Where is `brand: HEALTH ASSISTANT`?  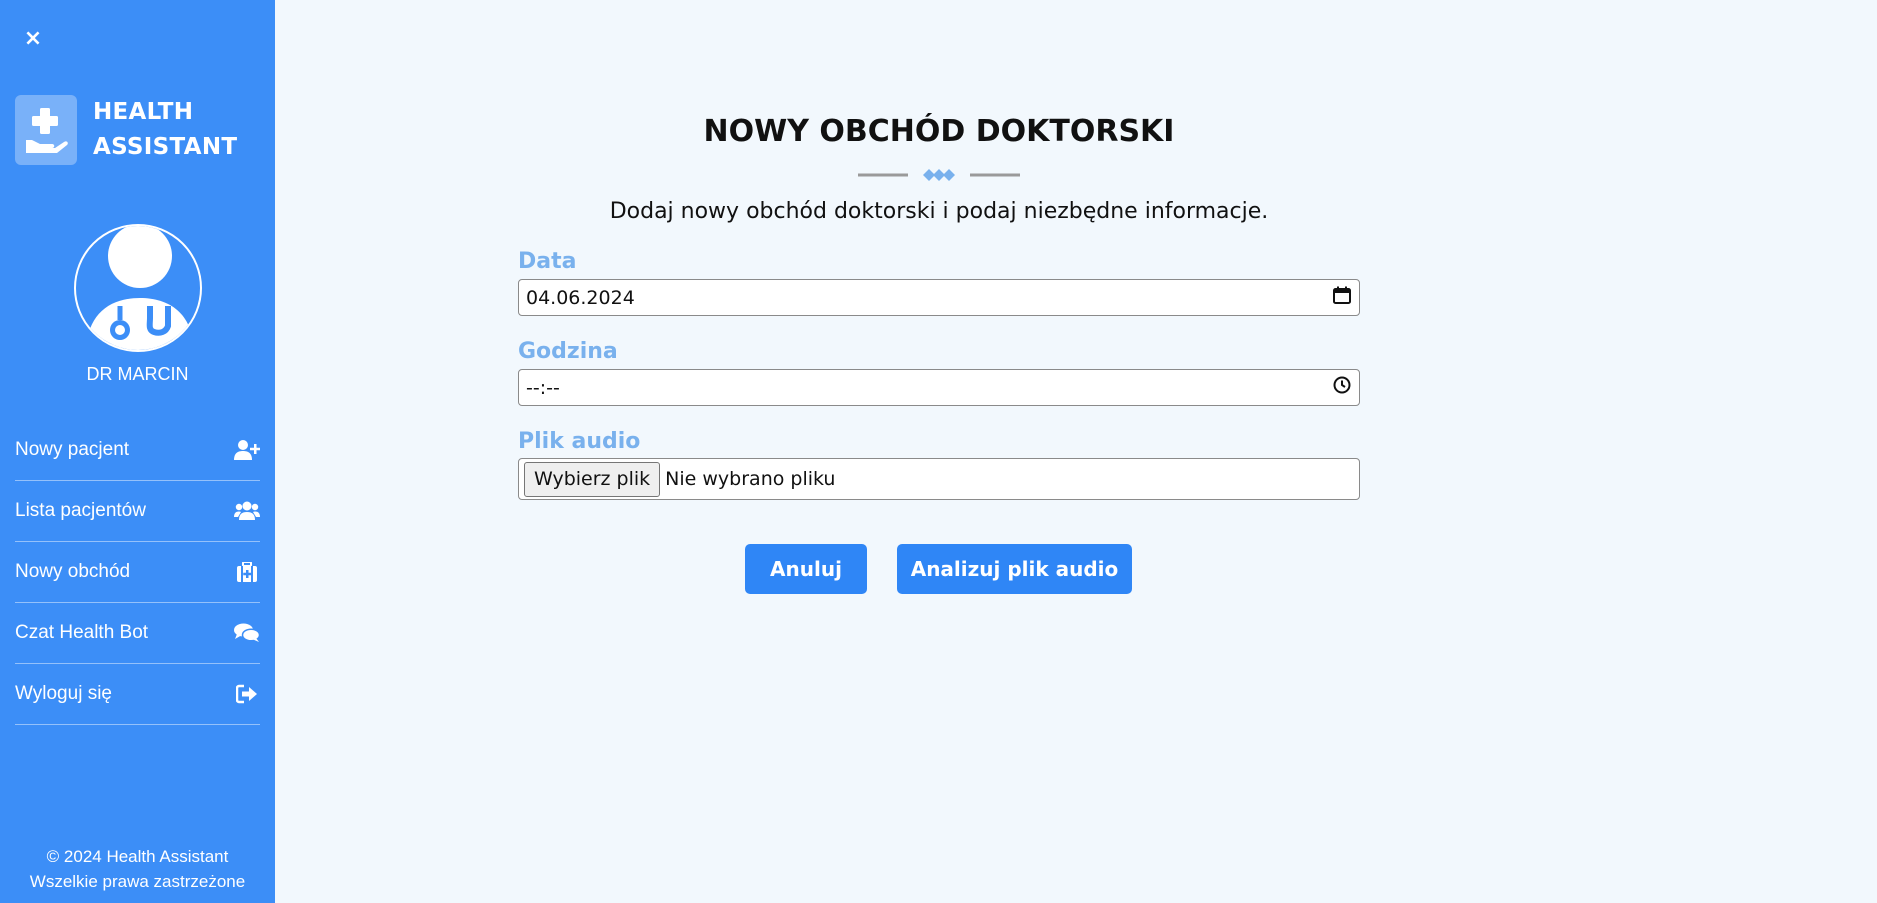 brand: HEALTH ASSISTANT is located at coordinates (126, 130).